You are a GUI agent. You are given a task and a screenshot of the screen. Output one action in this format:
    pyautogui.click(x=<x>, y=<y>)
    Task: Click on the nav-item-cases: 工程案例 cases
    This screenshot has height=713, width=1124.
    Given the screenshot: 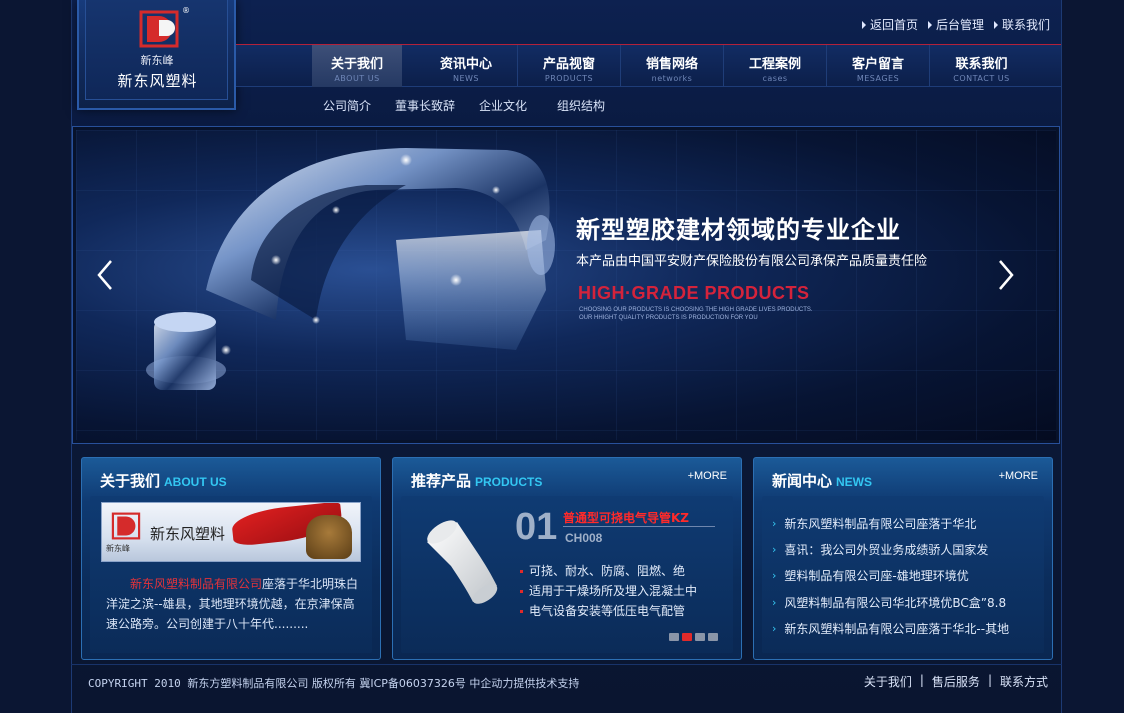 What is the action you would take?
    pyautogui.click(x=775, y=66)
    